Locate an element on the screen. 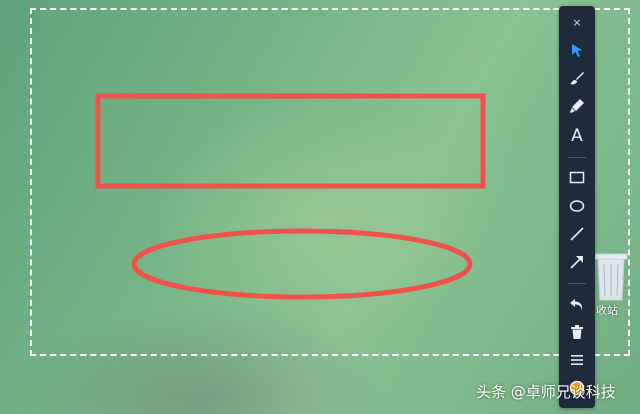  watermark-text: 头条 @卓师兄谈科技 is located at coordinates (546, 392).